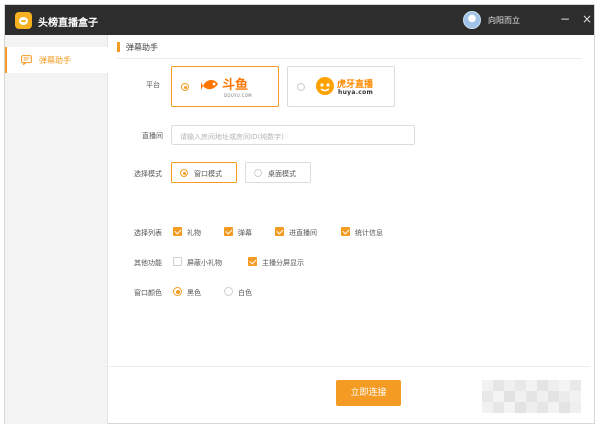 The width and height of the screenshot is (598, 430). I want to click on connect-button: 立即连接, so click(368, 393).